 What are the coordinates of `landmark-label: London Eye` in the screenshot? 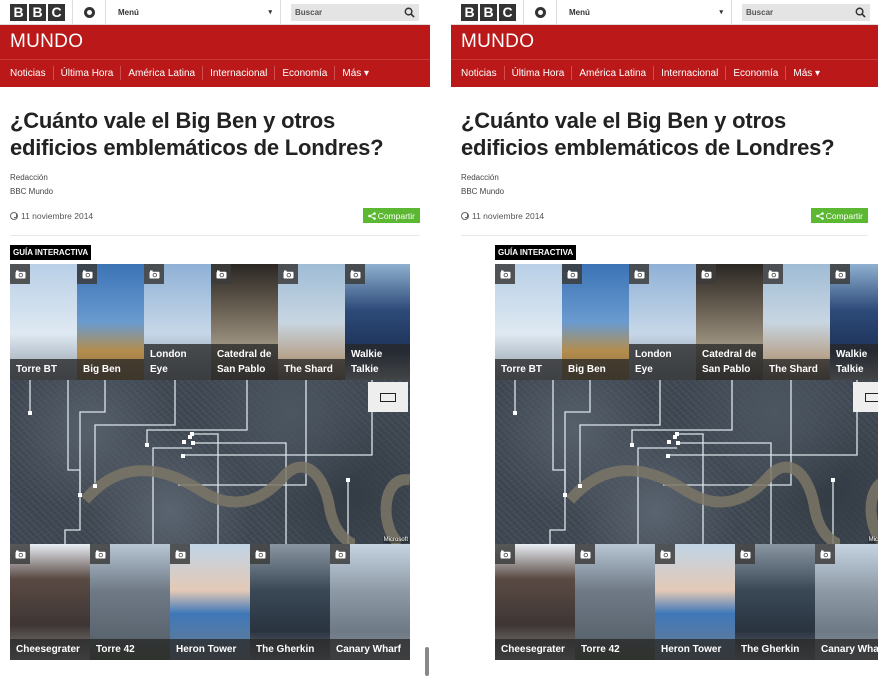 It's located at (662, 362).